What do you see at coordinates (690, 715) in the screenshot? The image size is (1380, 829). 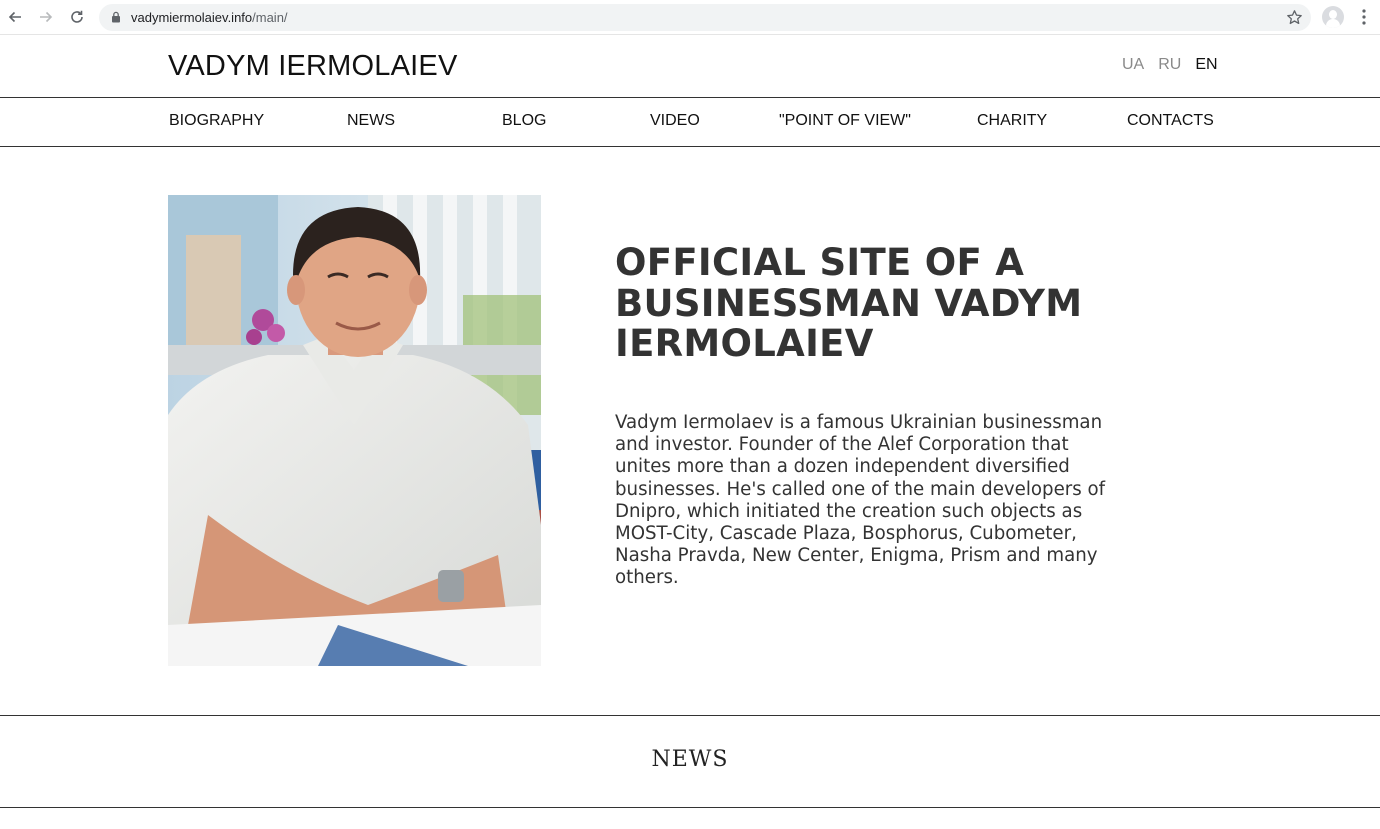 I see `section-divider-top` at bounding box center [690, 715].